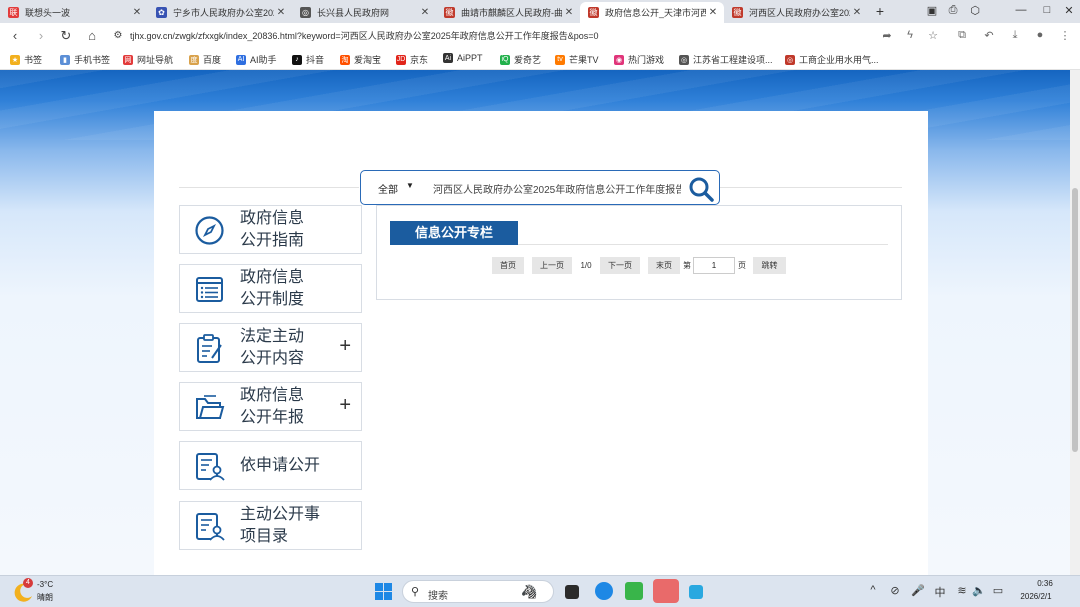  What do you see at coordinates (15, 59) in the screenshot?
I see `bookmark-icon: ★` at bounding box center [15, 59].